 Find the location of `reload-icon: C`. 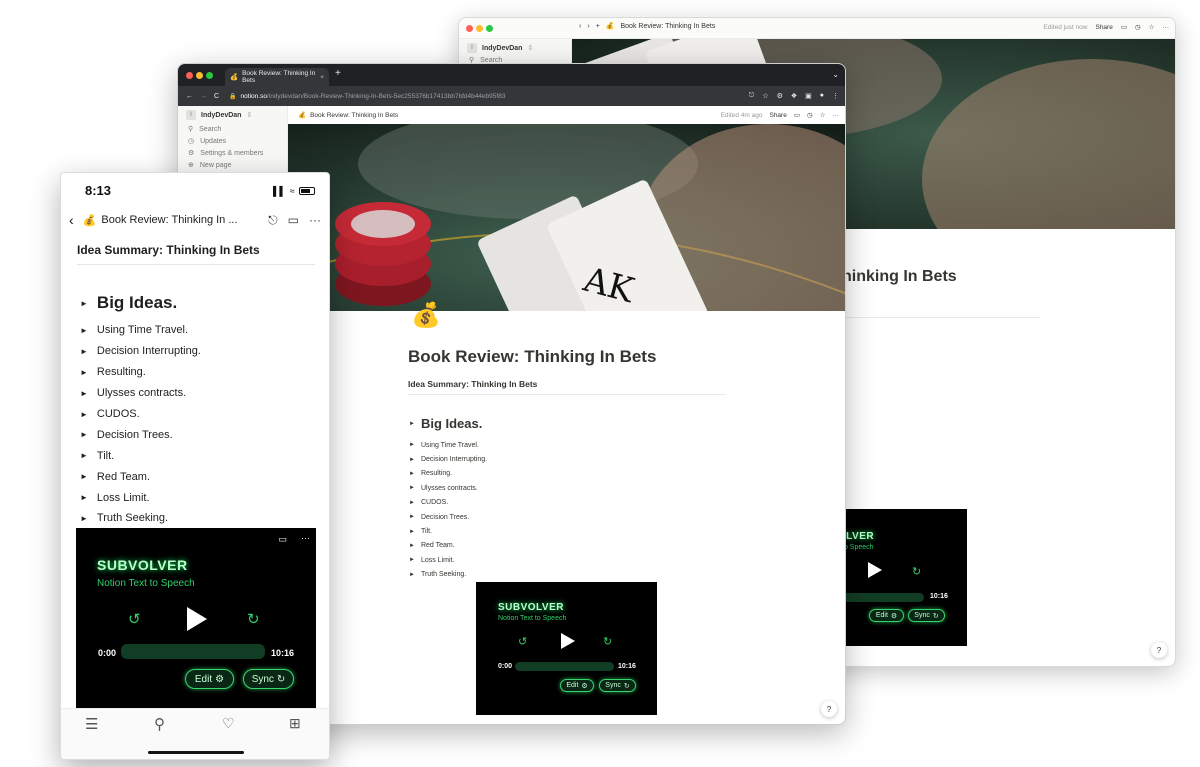

reload-icon: C is located at coordinates (216, 96).